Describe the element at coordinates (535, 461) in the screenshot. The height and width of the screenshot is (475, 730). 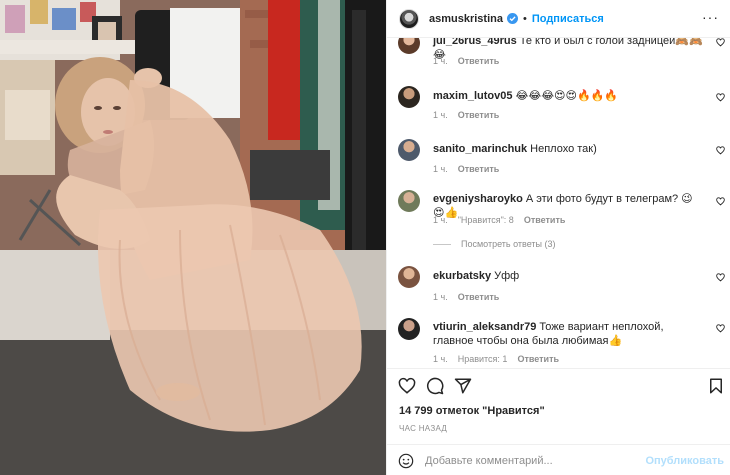
I see `add-comment-input` at that location.